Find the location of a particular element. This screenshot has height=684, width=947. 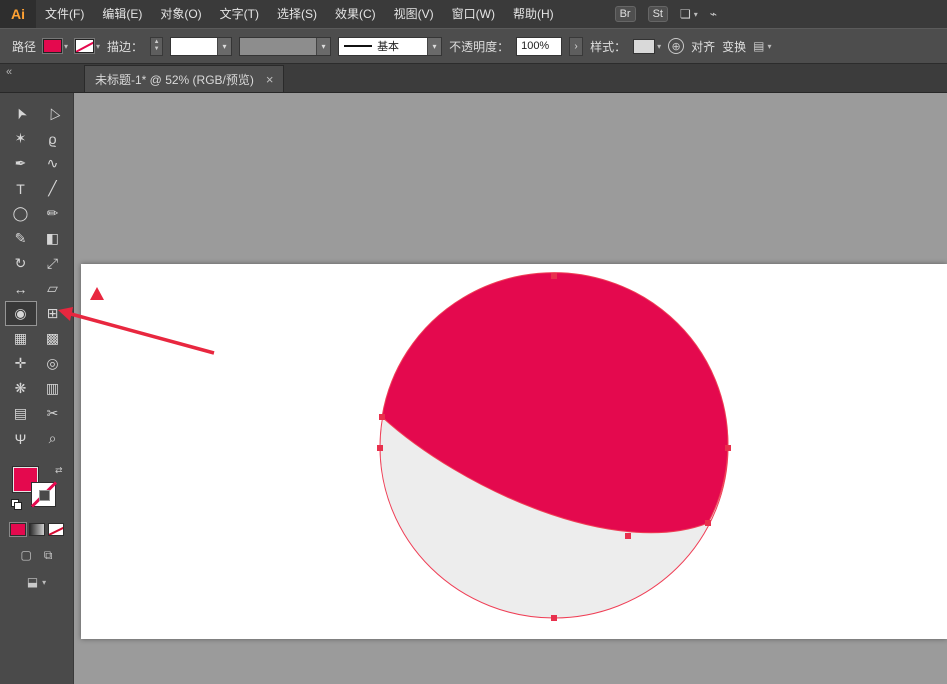

mesh-icon: ▦ is located at coordinates (20, 338).